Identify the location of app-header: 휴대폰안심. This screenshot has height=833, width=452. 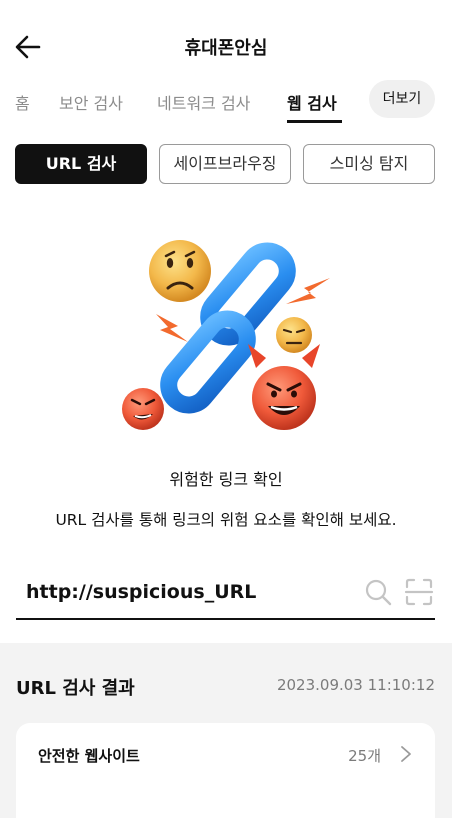
(226, 44).